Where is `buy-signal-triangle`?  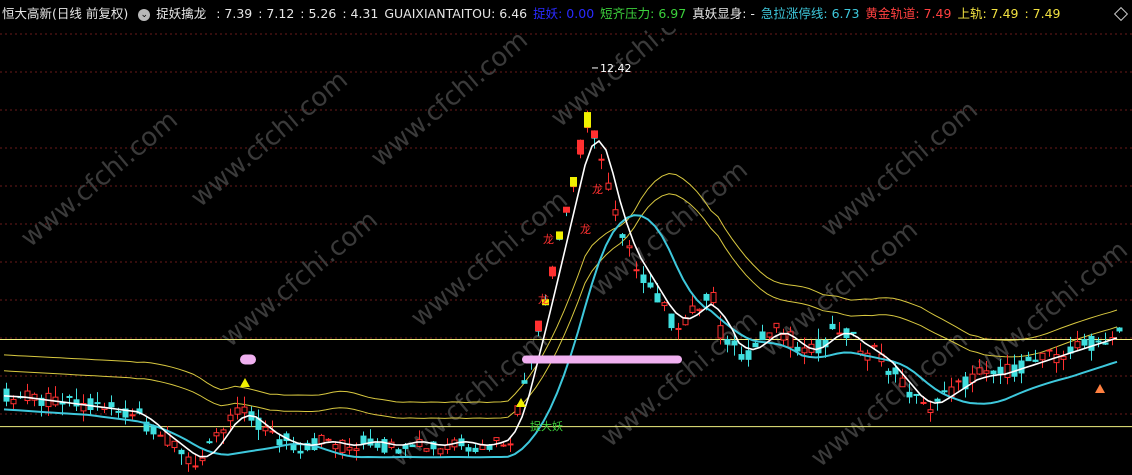 buy-signal-triangle is located at coordinates (521, 402).